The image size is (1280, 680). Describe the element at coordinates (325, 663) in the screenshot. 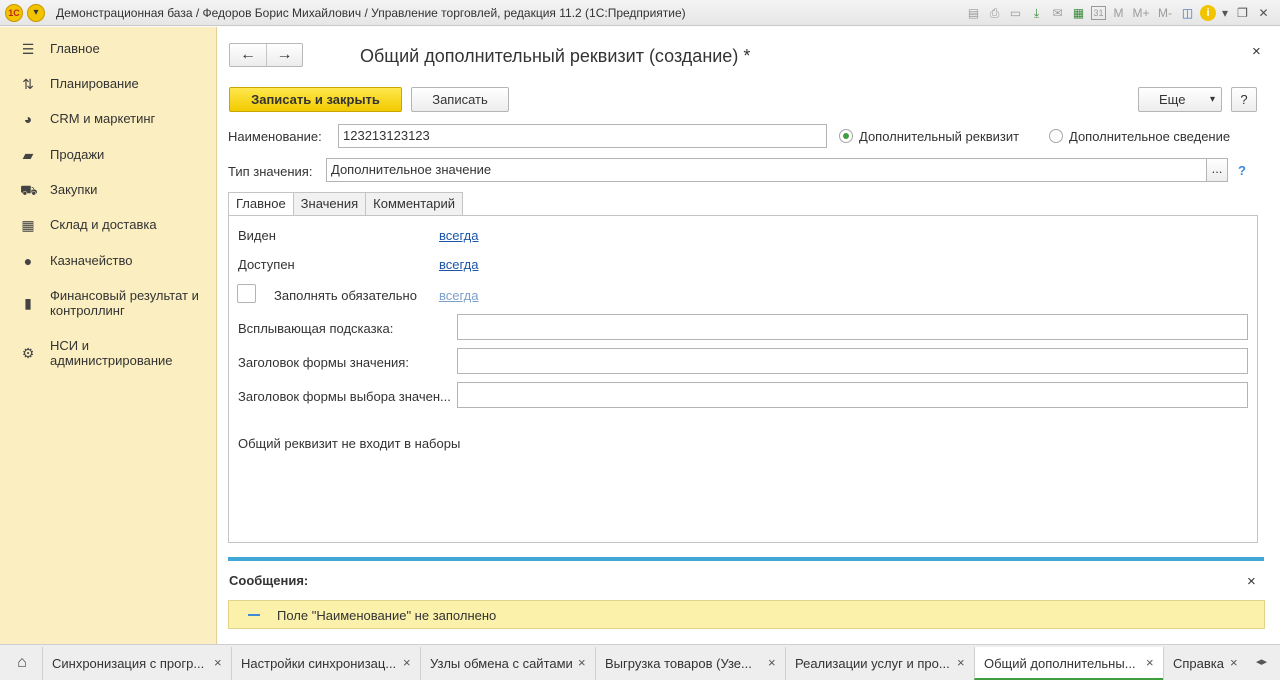

I see `window-tab: Настройки синхронизац... ×` at that location.